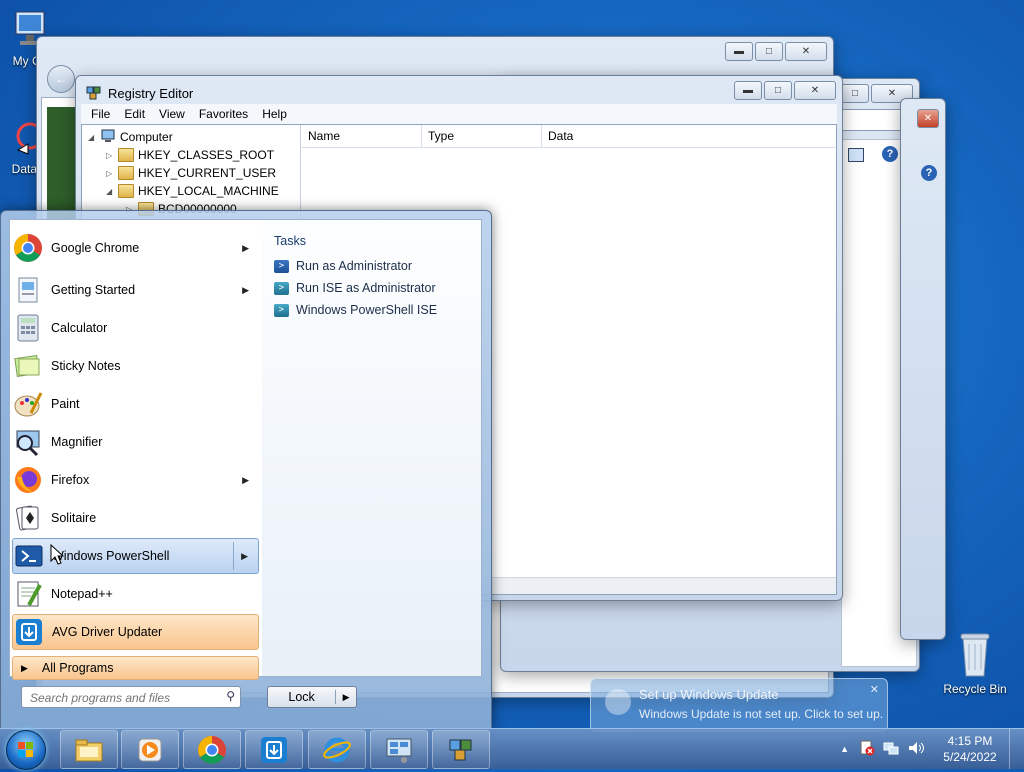  What do you see at coordinates (139, 93) in the screenshot?
I see `window-title: Registry Editor` at bounding box center [139, 93].